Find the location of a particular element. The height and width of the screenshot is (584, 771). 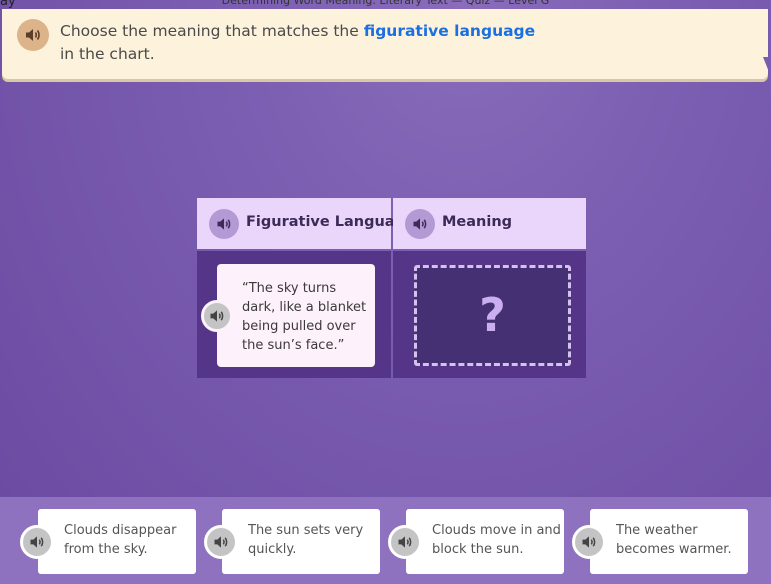

figurative-language-link: figurative language is located at coordinates (449, 31).